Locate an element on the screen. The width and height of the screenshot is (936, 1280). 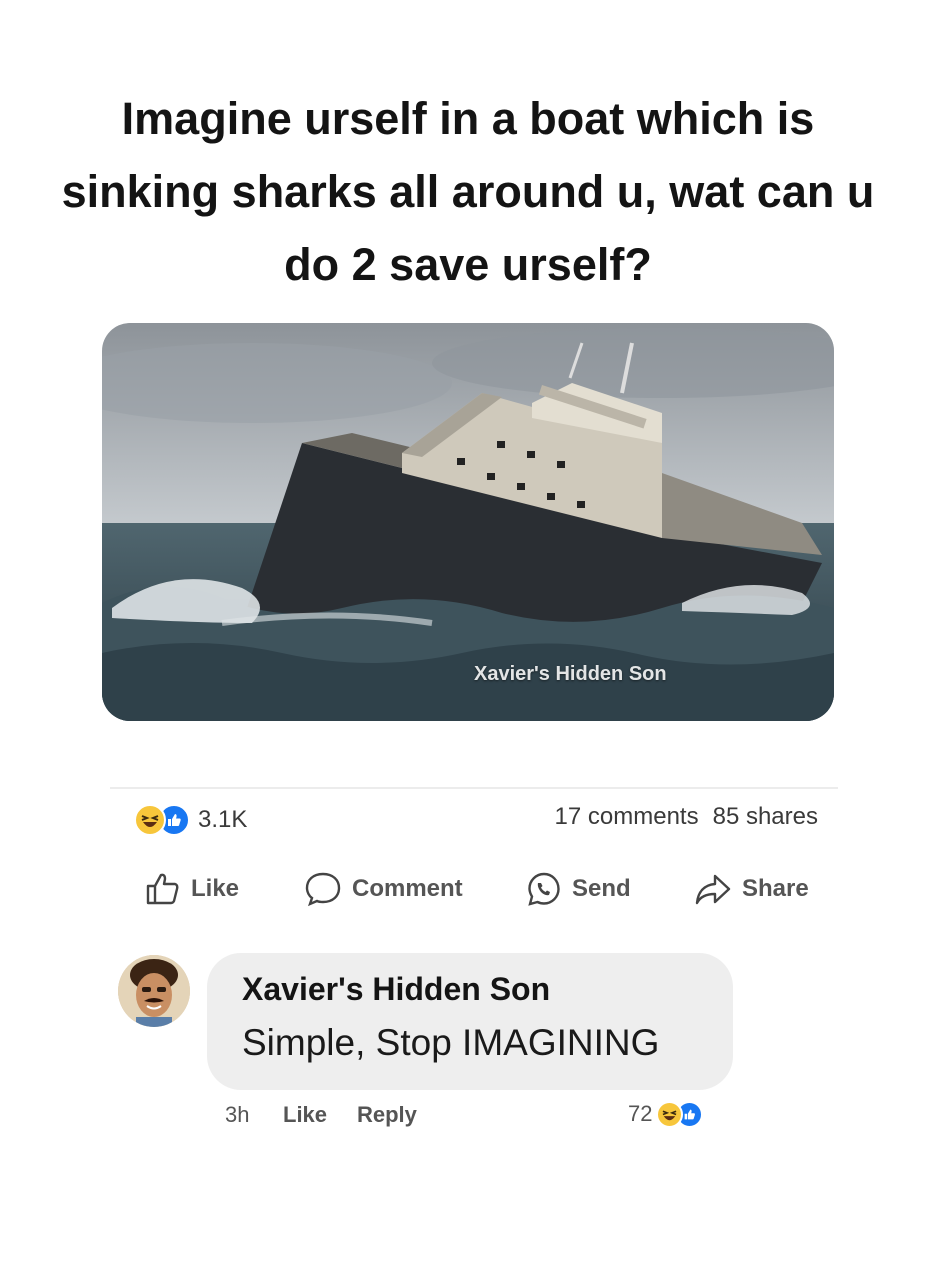
reaction-summary: 3.1K is located at coordinates (190, 820).